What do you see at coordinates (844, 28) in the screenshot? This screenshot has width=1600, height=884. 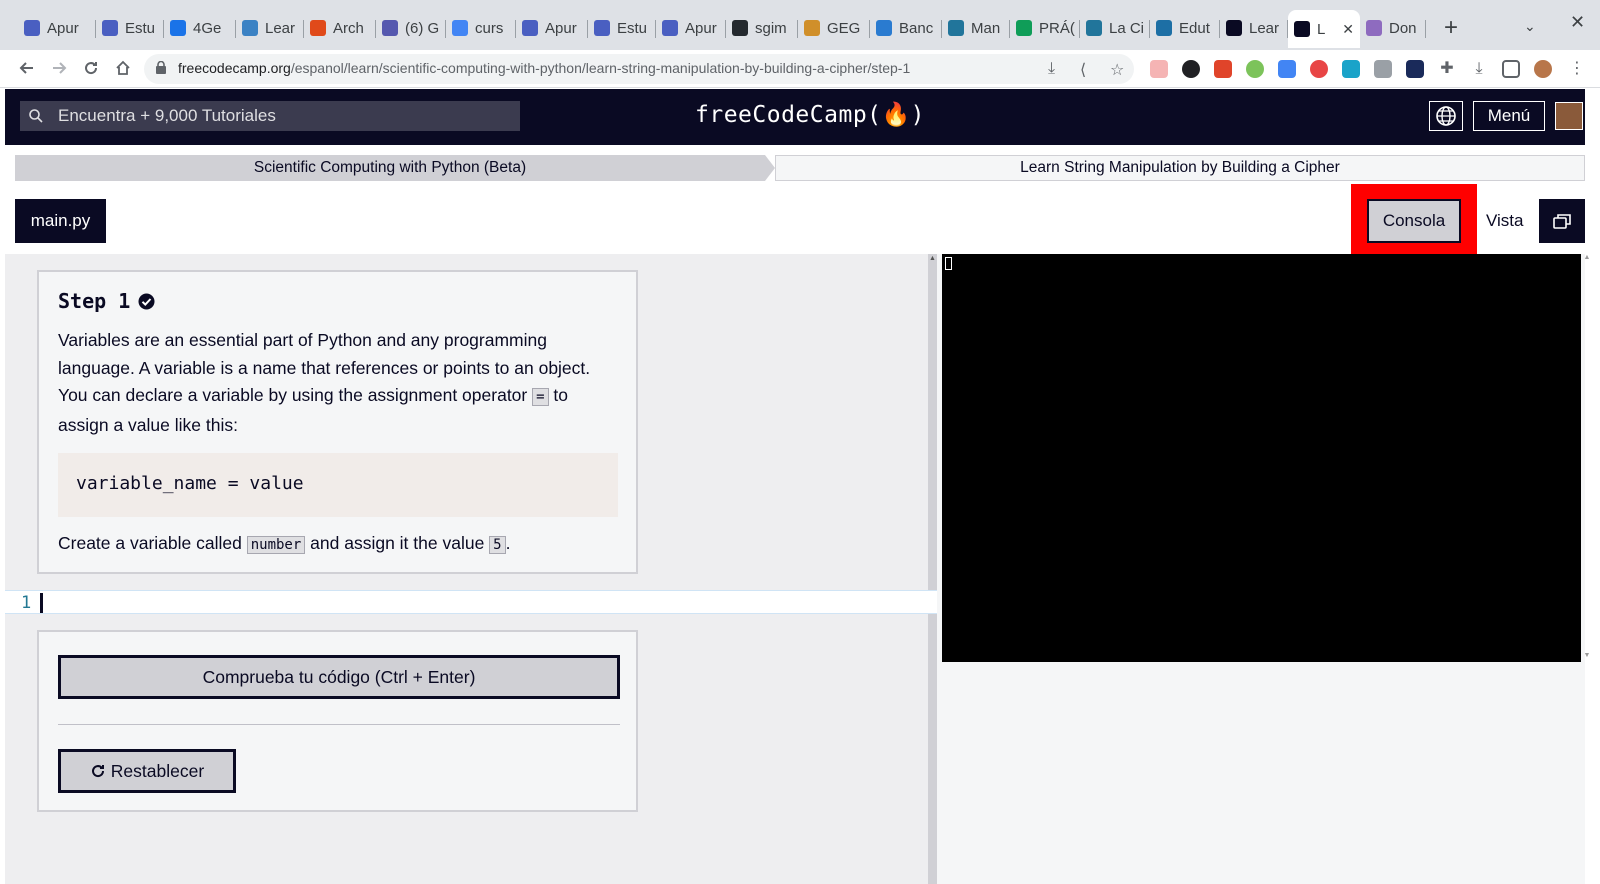 I see `tab-label: GEG` at bounding box center [844, 28].